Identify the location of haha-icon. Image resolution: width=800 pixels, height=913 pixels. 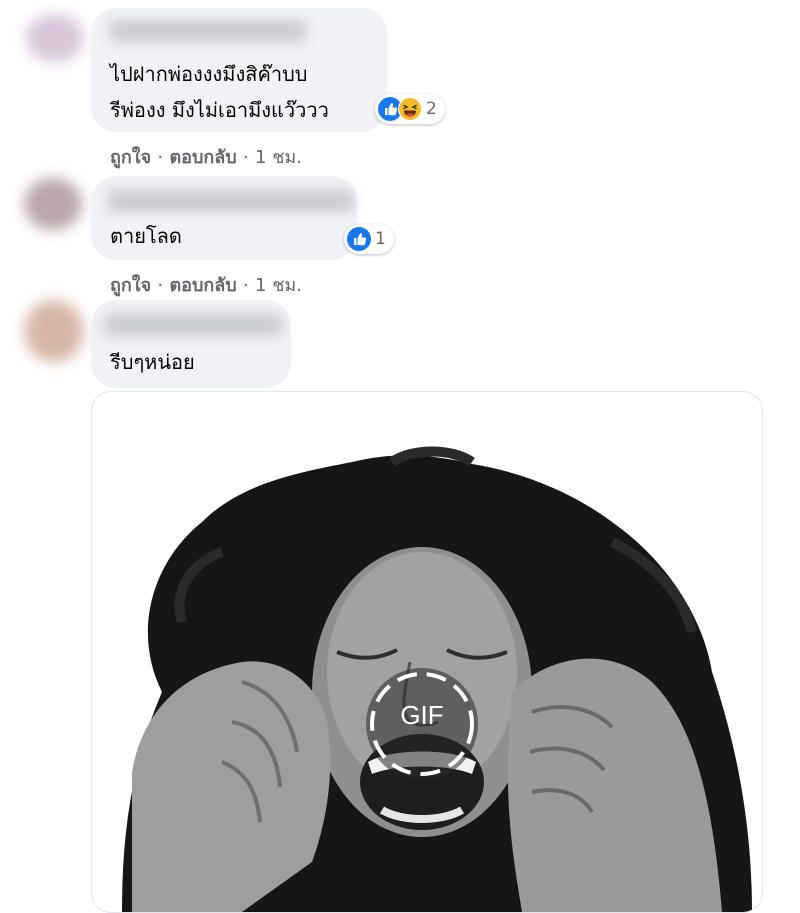
(410, 109).